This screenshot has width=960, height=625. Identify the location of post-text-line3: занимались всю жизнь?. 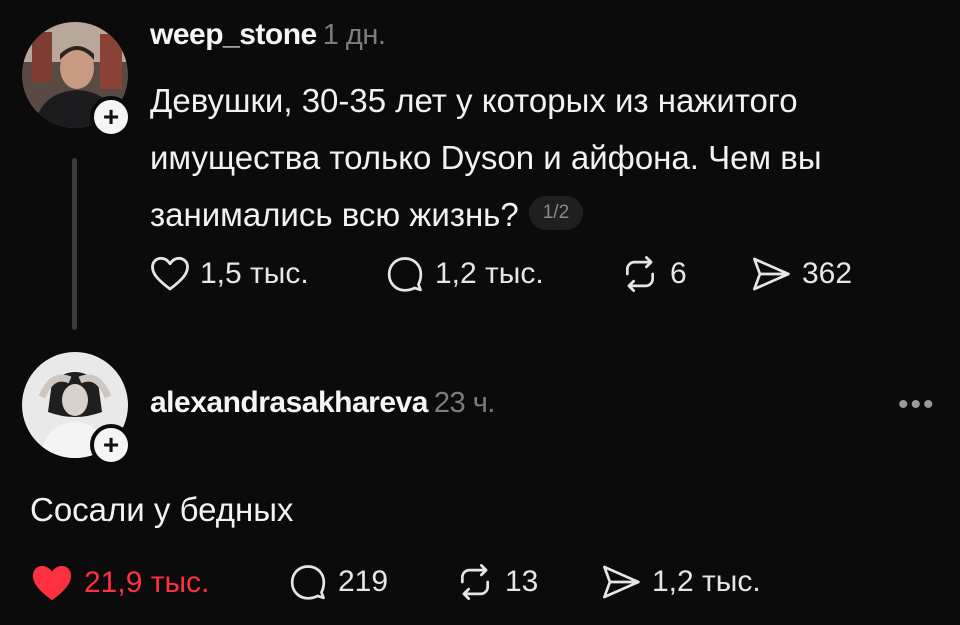
(334, 214).